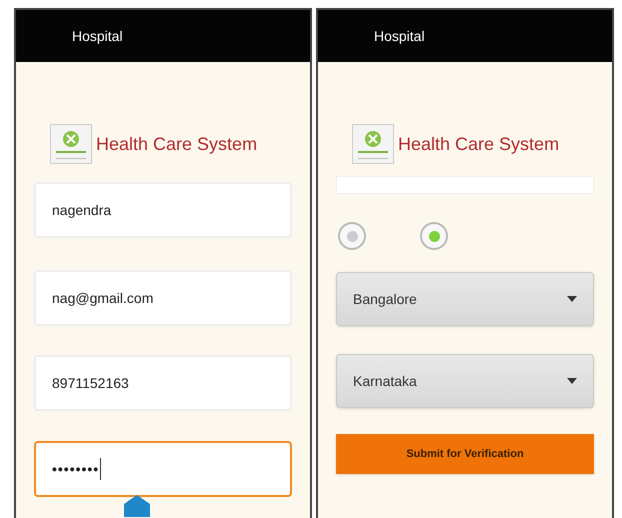  What do you see at coordinates (163, 210) in the screenshot?
I see `input-field: nagendra` at bounding box center [163, 210].